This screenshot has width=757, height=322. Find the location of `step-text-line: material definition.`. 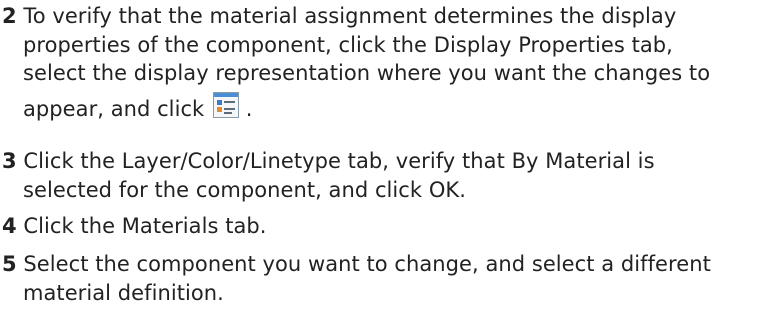

step-text-line: material definition. is located at coordinates (123, 292).